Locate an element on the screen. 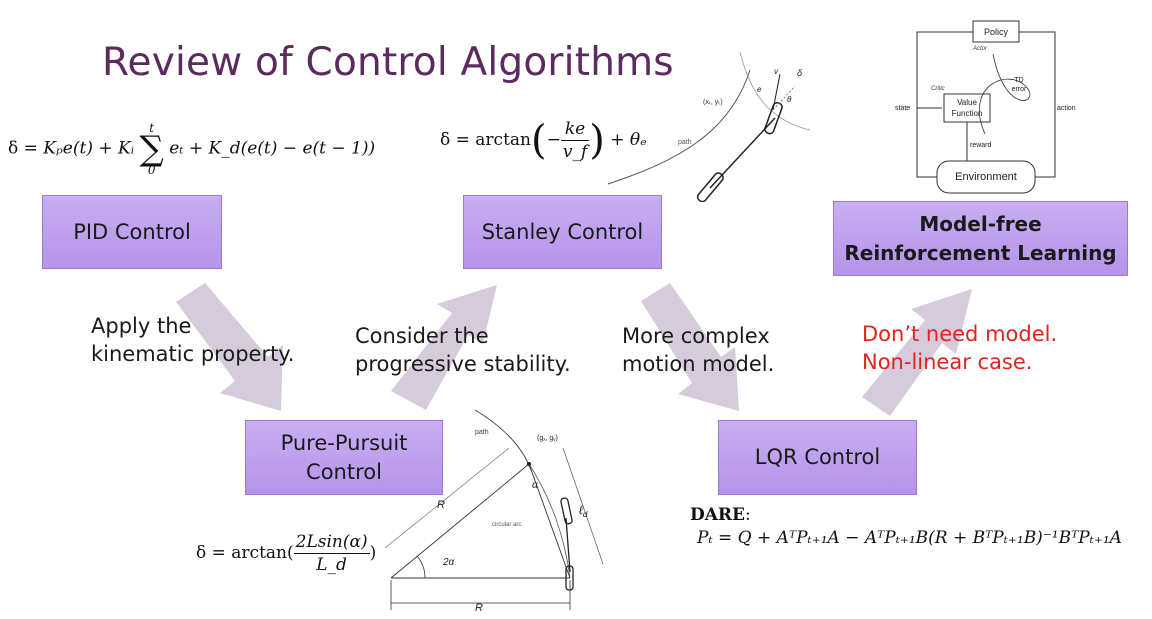  stanley-velocity-vector is located at coordinates (776, 92).